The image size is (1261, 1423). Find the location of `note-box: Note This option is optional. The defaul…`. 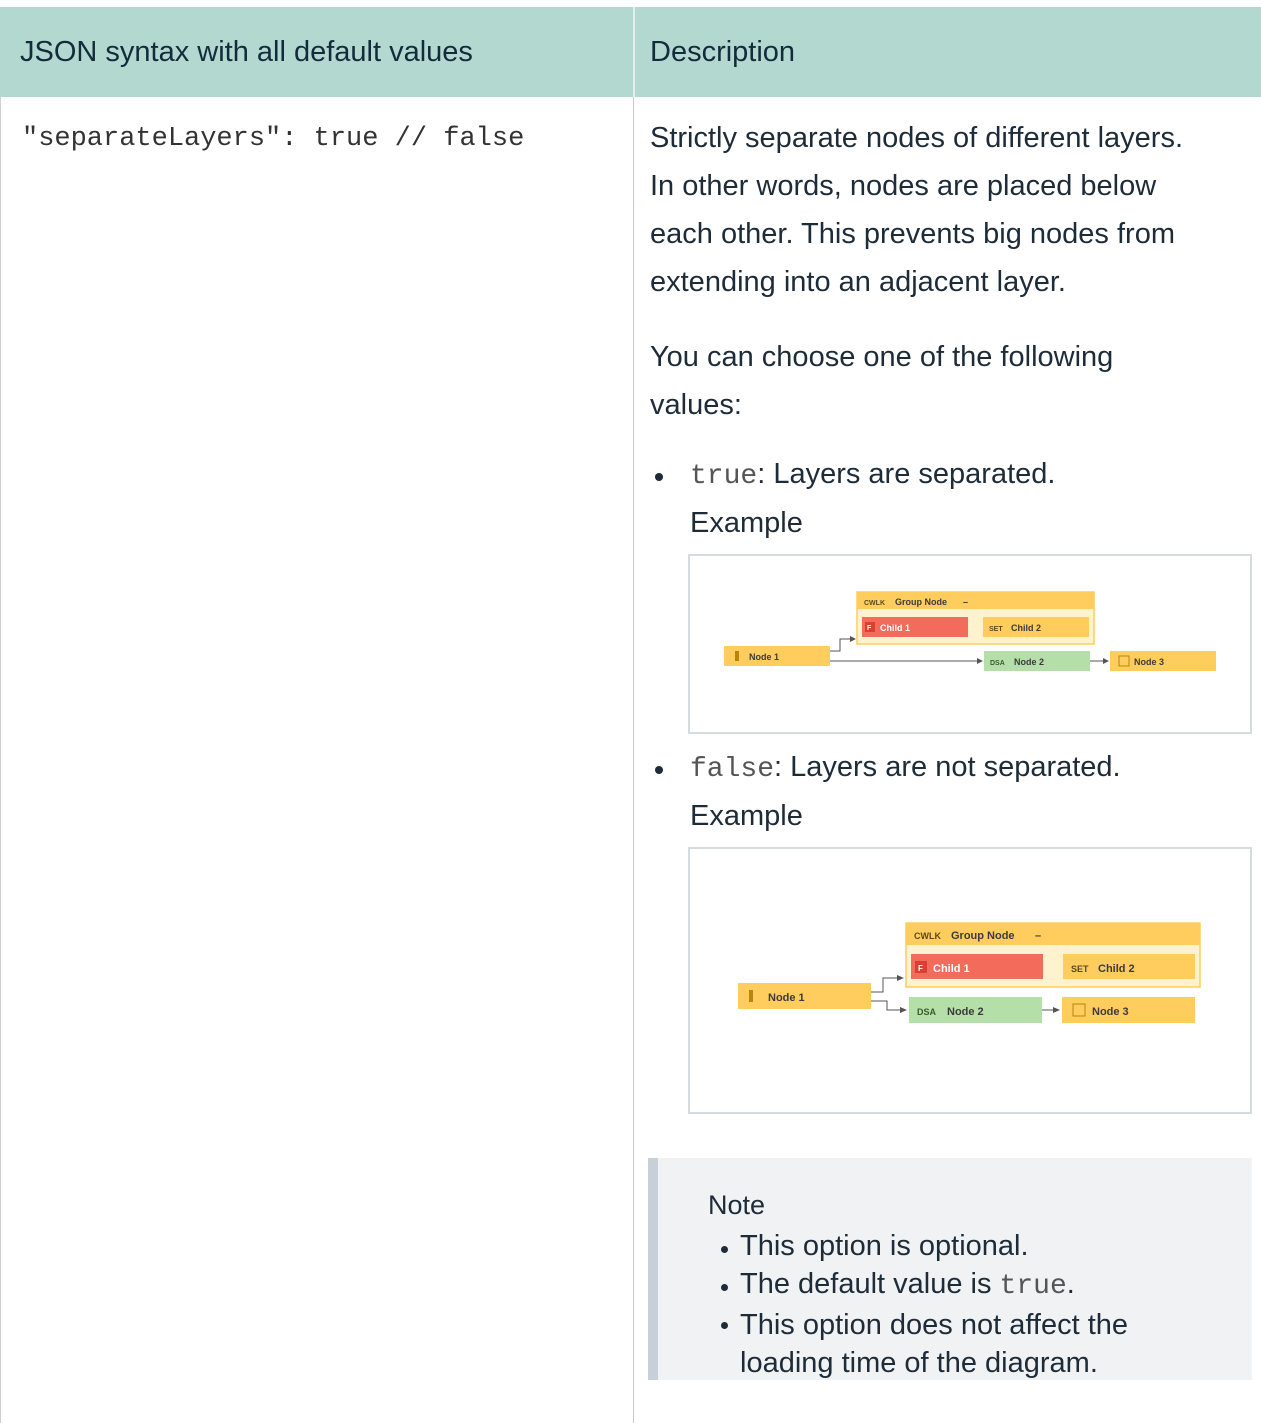

note-box: Note This option is optional. The defaul… is located at coordinates (950, 1269).